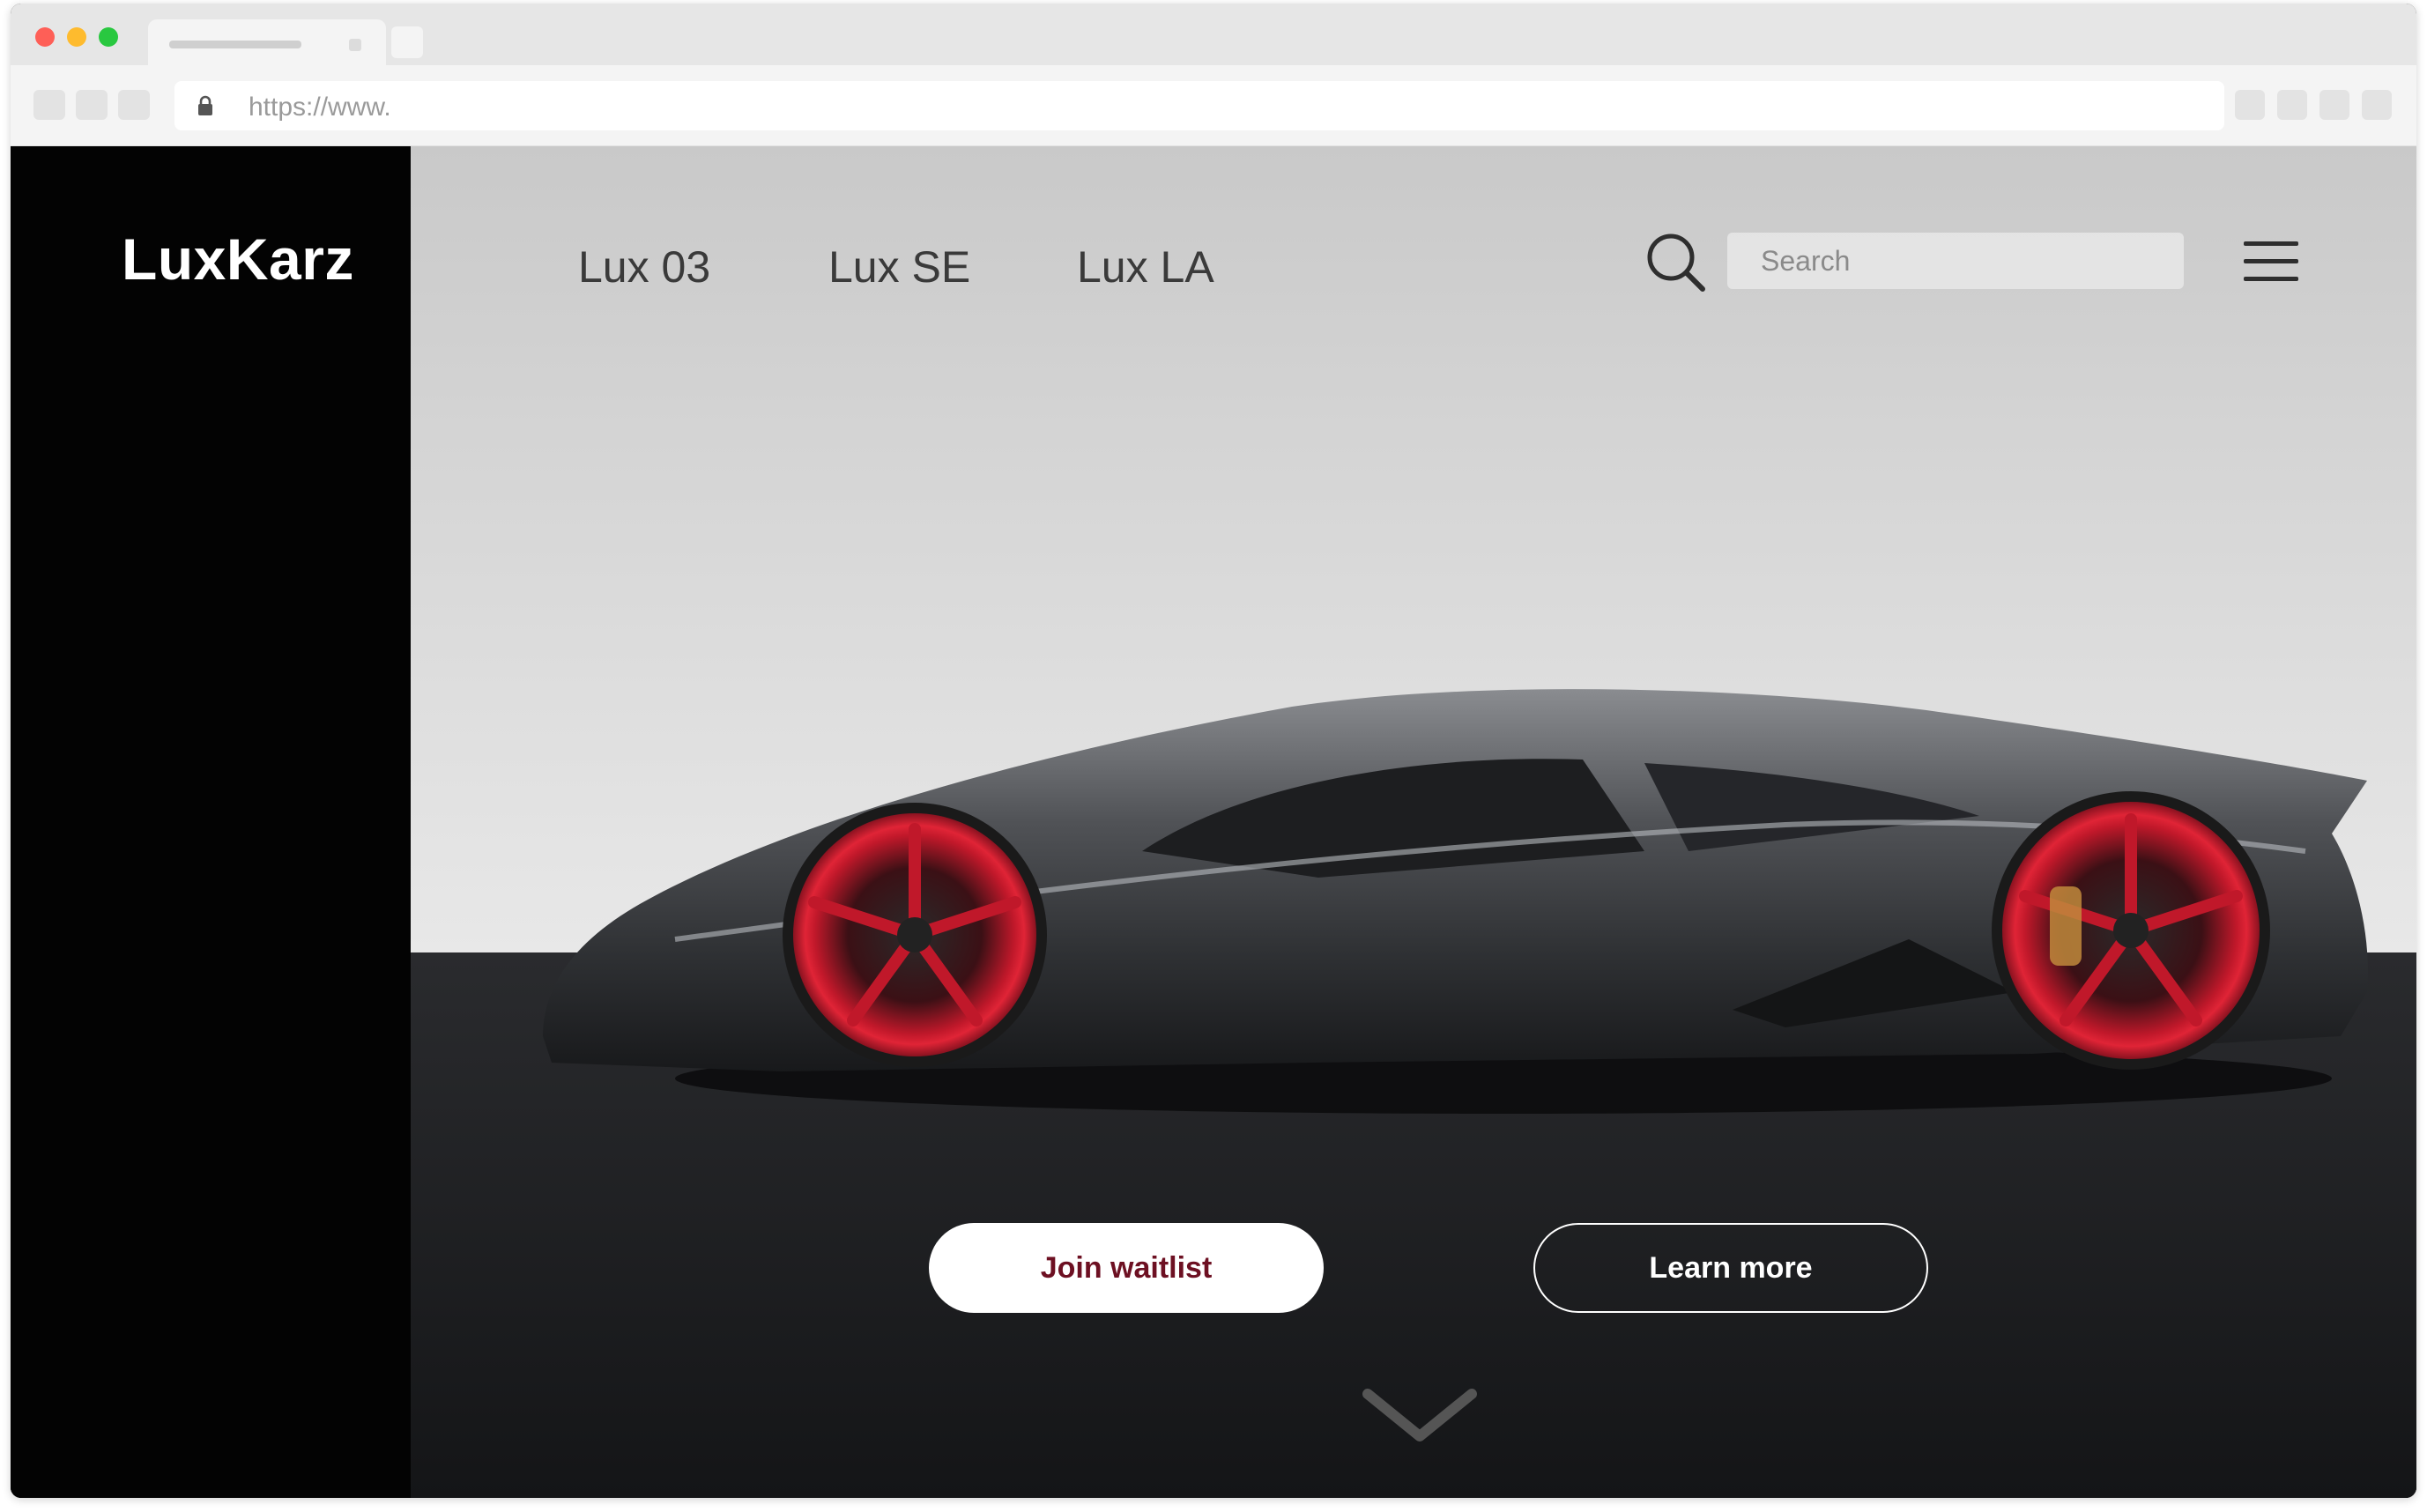 This screenshot has height=1512, width=2427. Describe the element at coordinates (644, 267) in the screenshot. I see `nav-link-lux-03: Lux 03` at that location.